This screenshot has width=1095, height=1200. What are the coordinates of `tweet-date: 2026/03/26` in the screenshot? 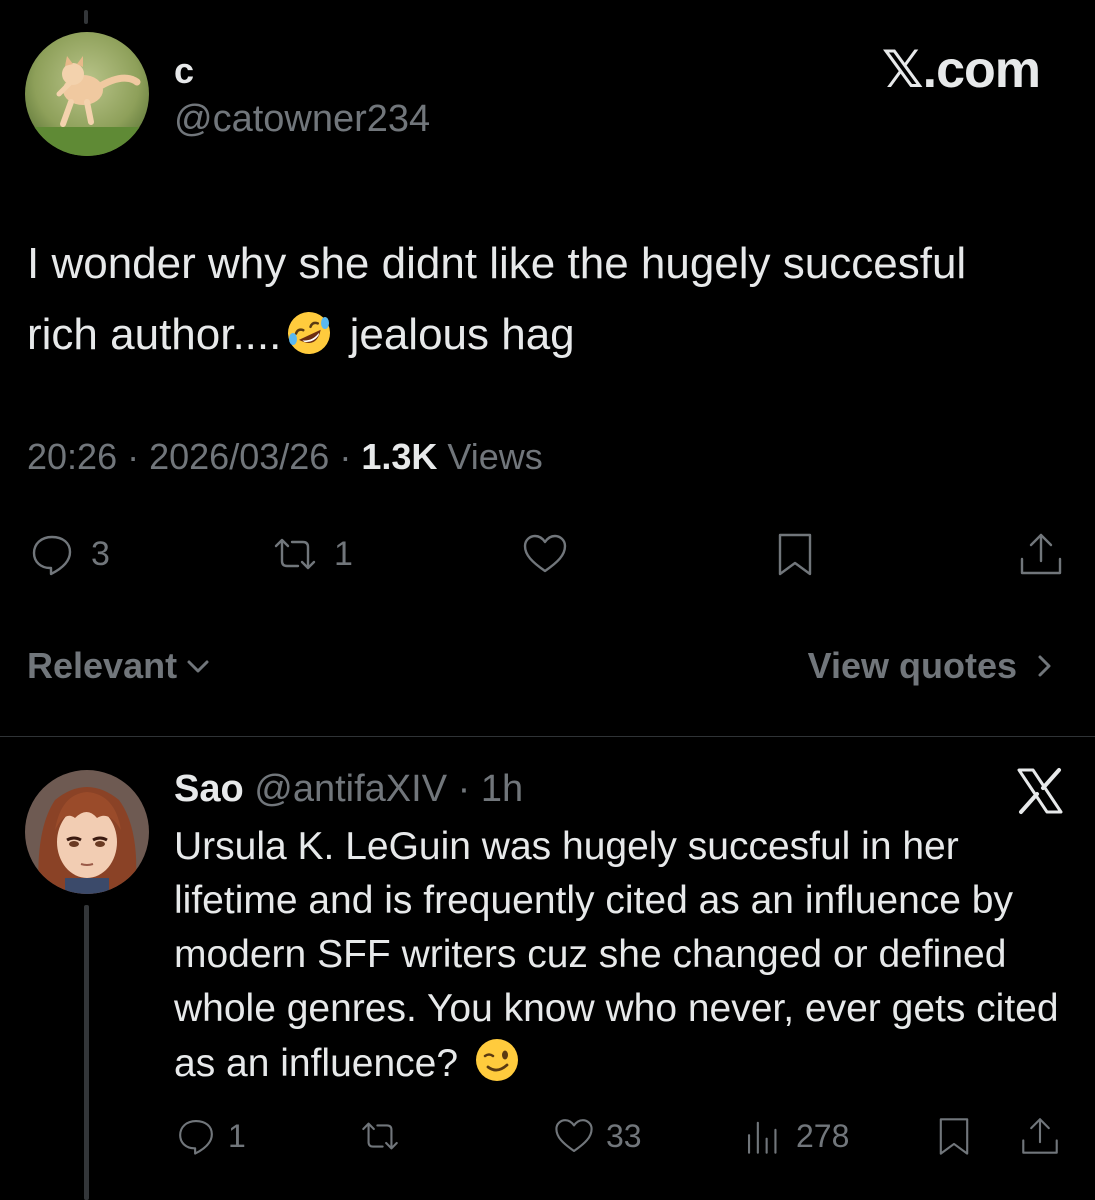 It's located at (239, 456).